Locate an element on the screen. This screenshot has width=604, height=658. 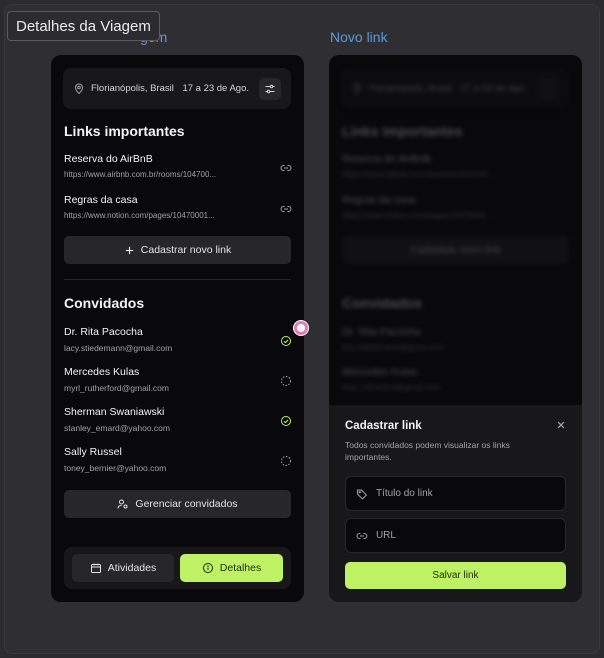
link-title-input is located at coordinates (465, 493).